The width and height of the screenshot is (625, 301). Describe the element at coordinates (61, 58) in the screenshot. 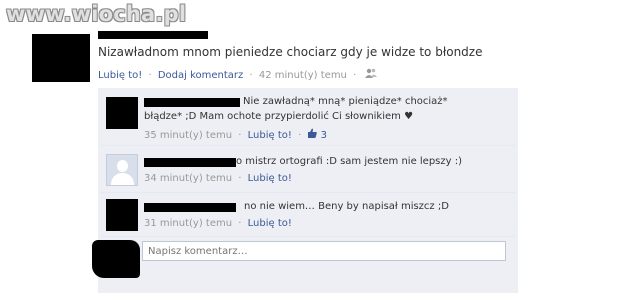

I see `author-avatar-redacted` at that location.